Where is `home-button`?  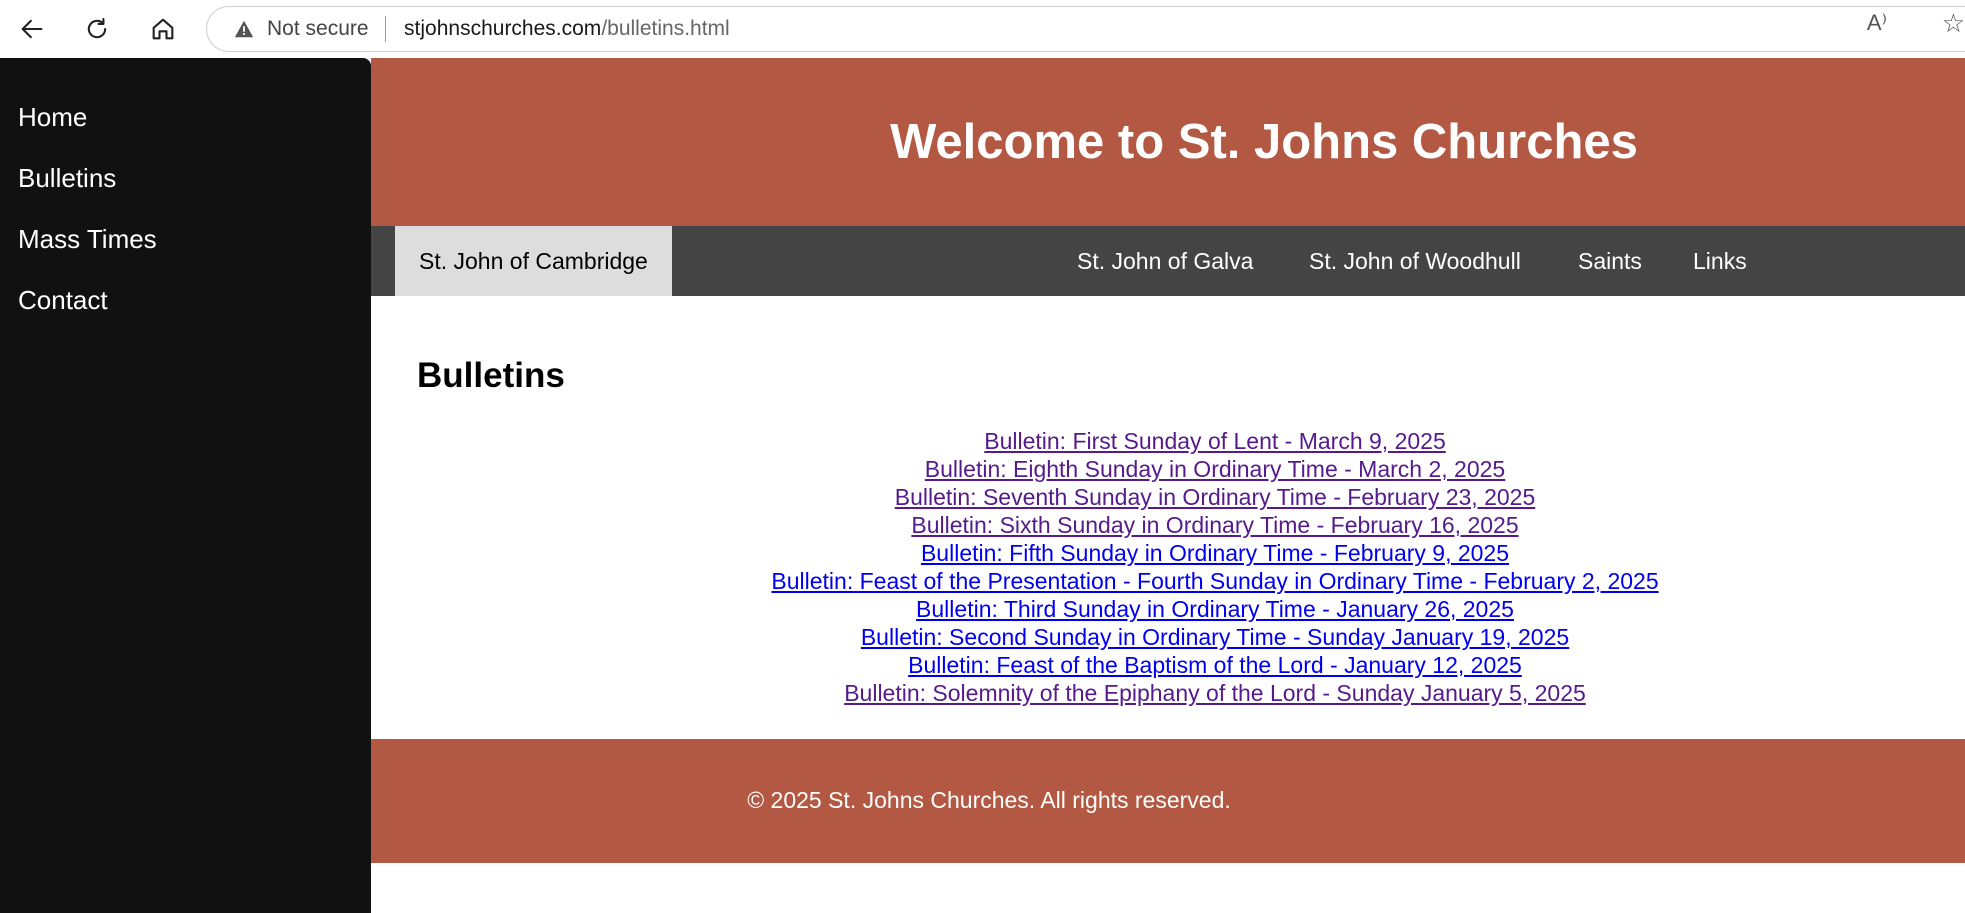 home-button is located at coordinates (163, 29).